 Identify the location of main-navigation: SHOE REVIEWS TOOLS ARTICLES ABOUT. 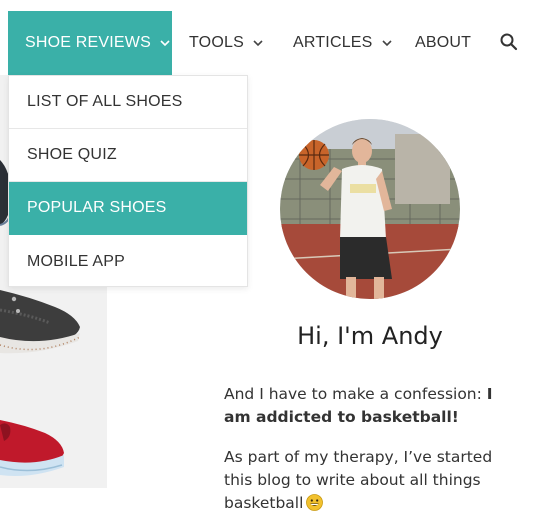
(270, 37).